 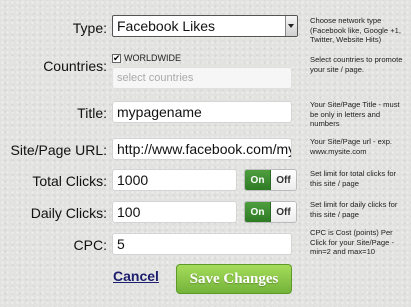 What do you see at coordinates (166, 26) in the screenshot?
I see `type-select-value: Facebook Likes` at bounding box center [166, 26].